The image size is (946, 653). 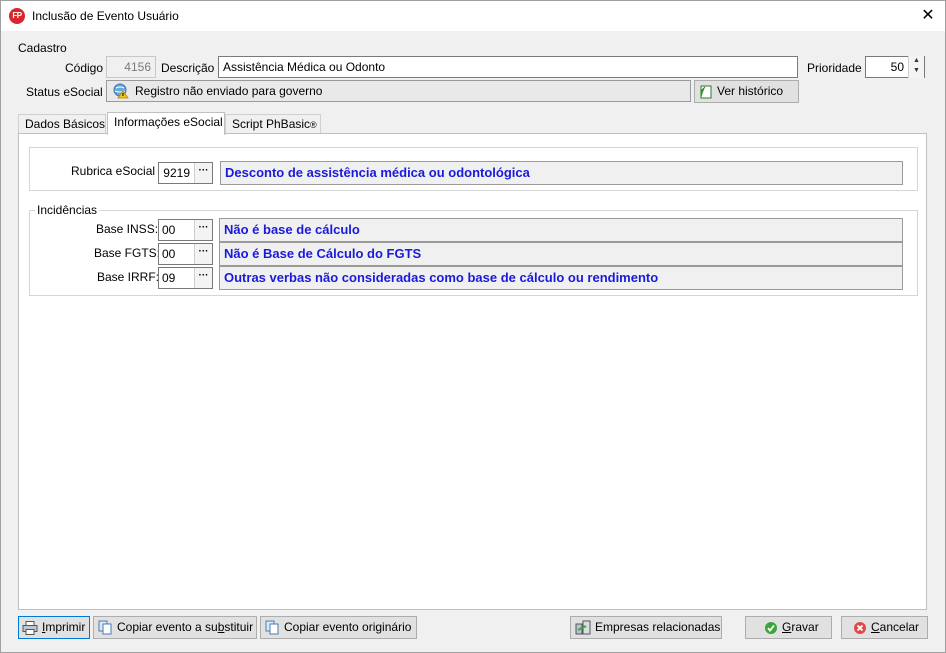 What do you see at coordinates (875, 627) in the screenshot?
I see `cancelar-accel: C` at bounding box center [875, 627].